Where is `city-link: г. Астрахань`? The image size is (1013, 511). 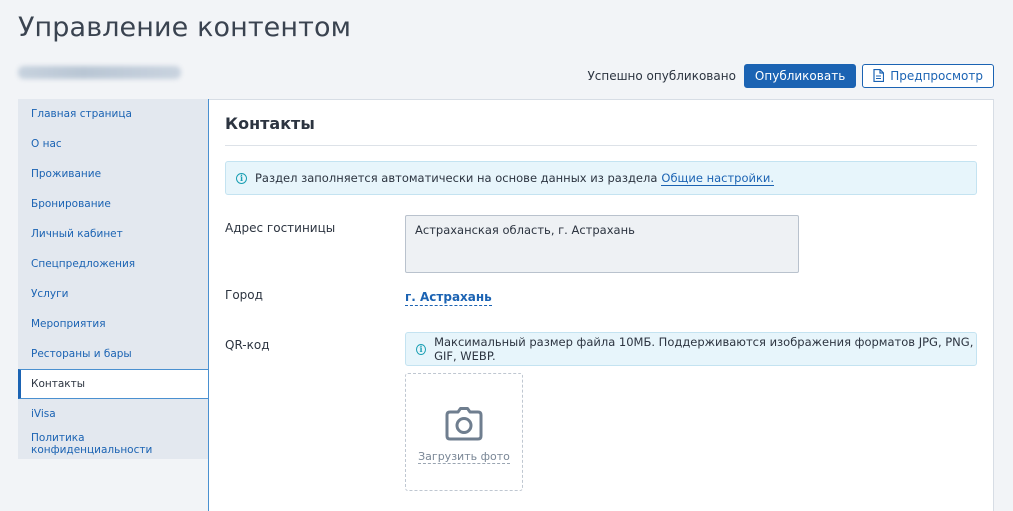 city-link: г. Астрахань is located at coordinates (448, 298).